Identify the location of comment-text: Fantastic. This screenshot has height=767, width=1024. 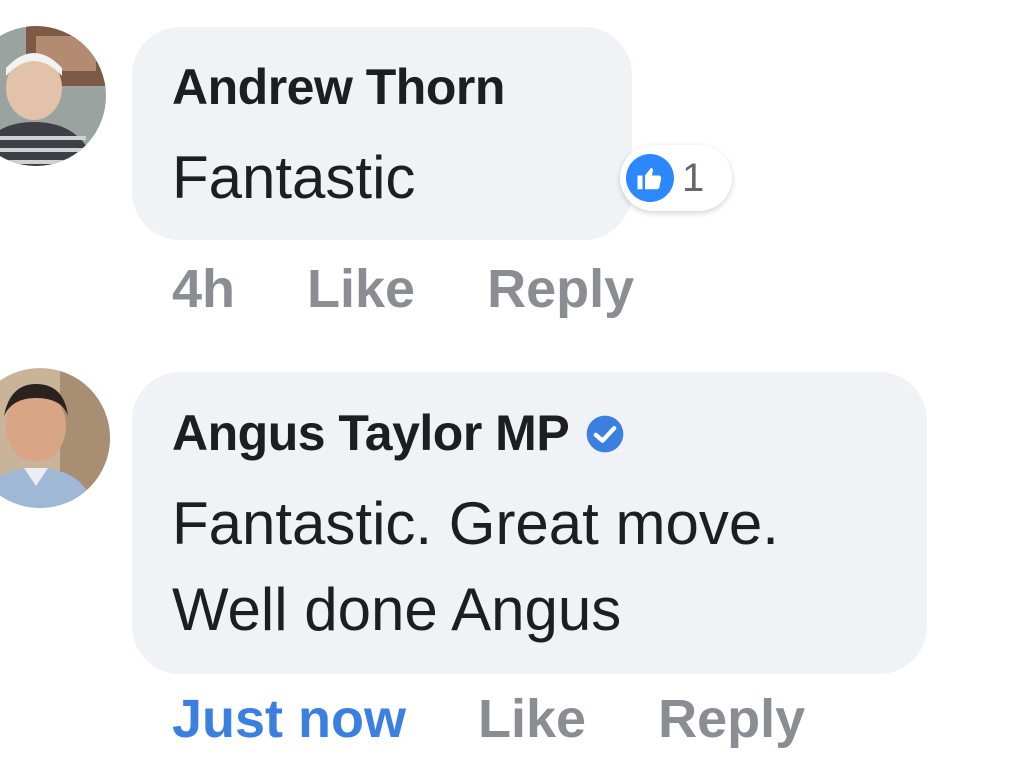
(294, 177).